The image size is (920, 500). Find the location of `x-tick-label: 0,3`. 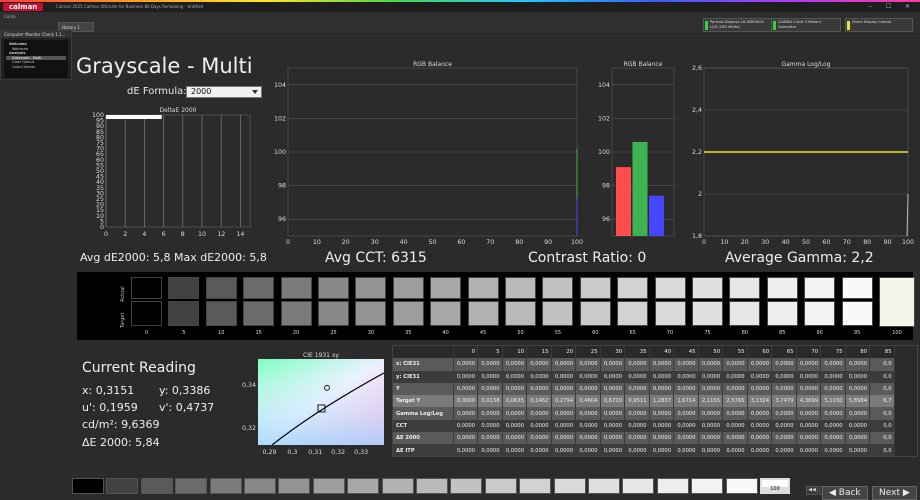

x-tick-label: 0,3 is located at coordinates (292, 452).